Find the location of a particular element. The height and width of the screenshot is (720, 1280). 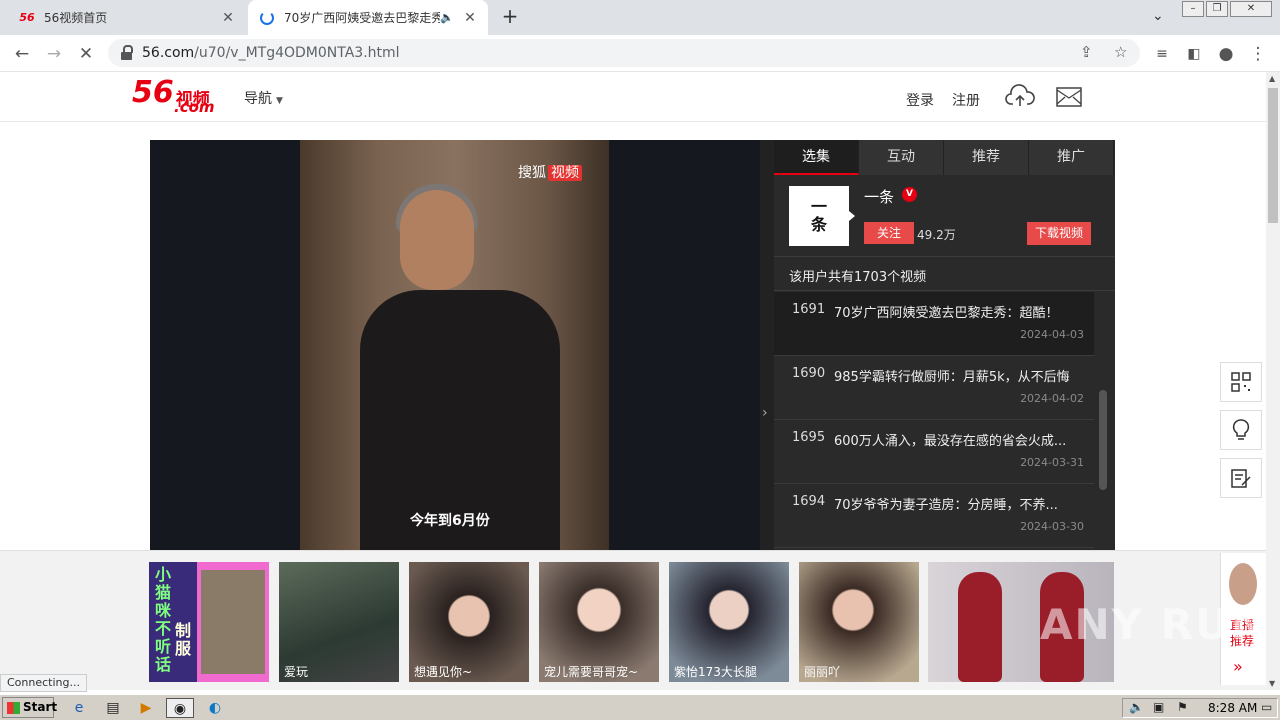

tab-episodes: 选集 is located at coordinates (816, 157).